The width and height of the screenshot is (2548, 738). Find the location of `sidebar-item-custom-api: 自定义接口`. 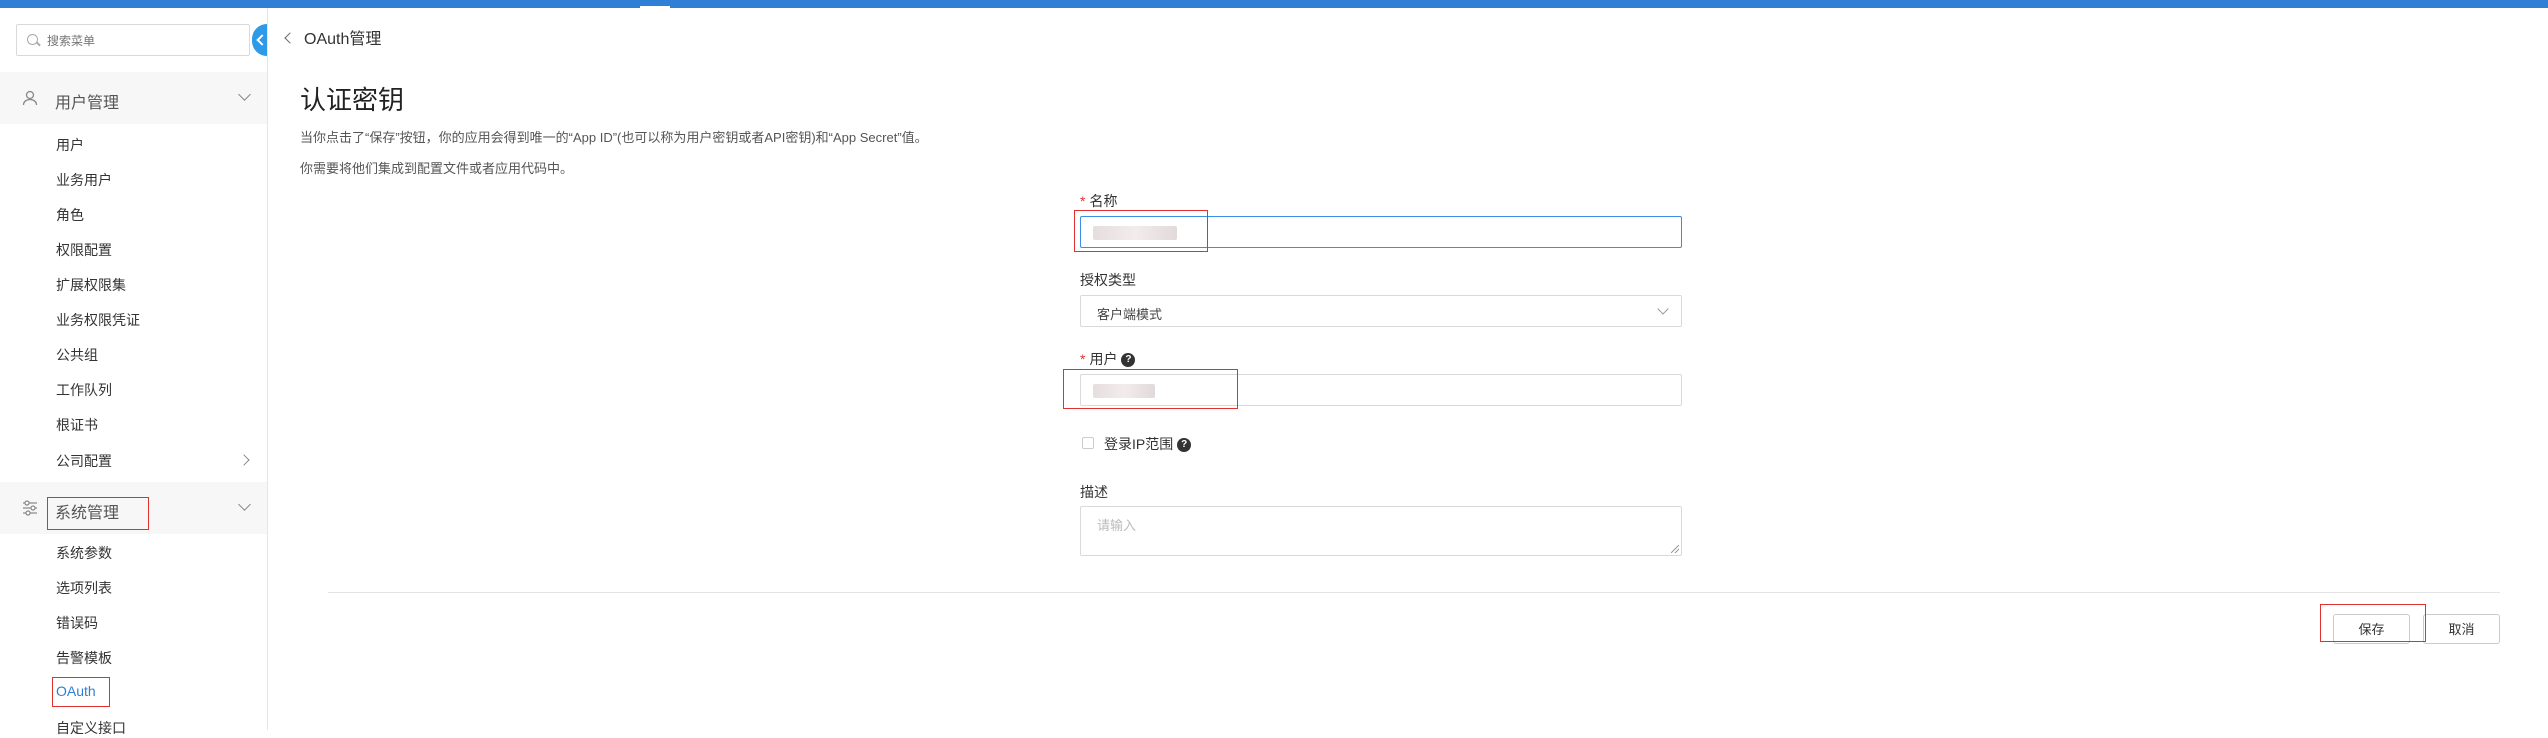

sidebar-item-custom-api: 自定义接口 is located at coordinates (91, 728).